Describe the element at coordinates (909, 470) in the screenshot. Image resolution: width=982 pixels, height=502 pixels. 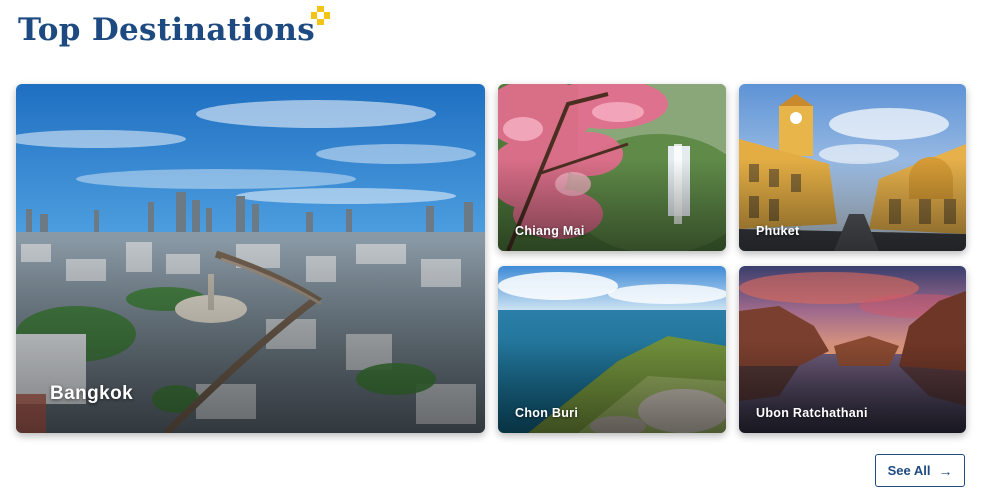
I see `see-all-label: See All` at that location.